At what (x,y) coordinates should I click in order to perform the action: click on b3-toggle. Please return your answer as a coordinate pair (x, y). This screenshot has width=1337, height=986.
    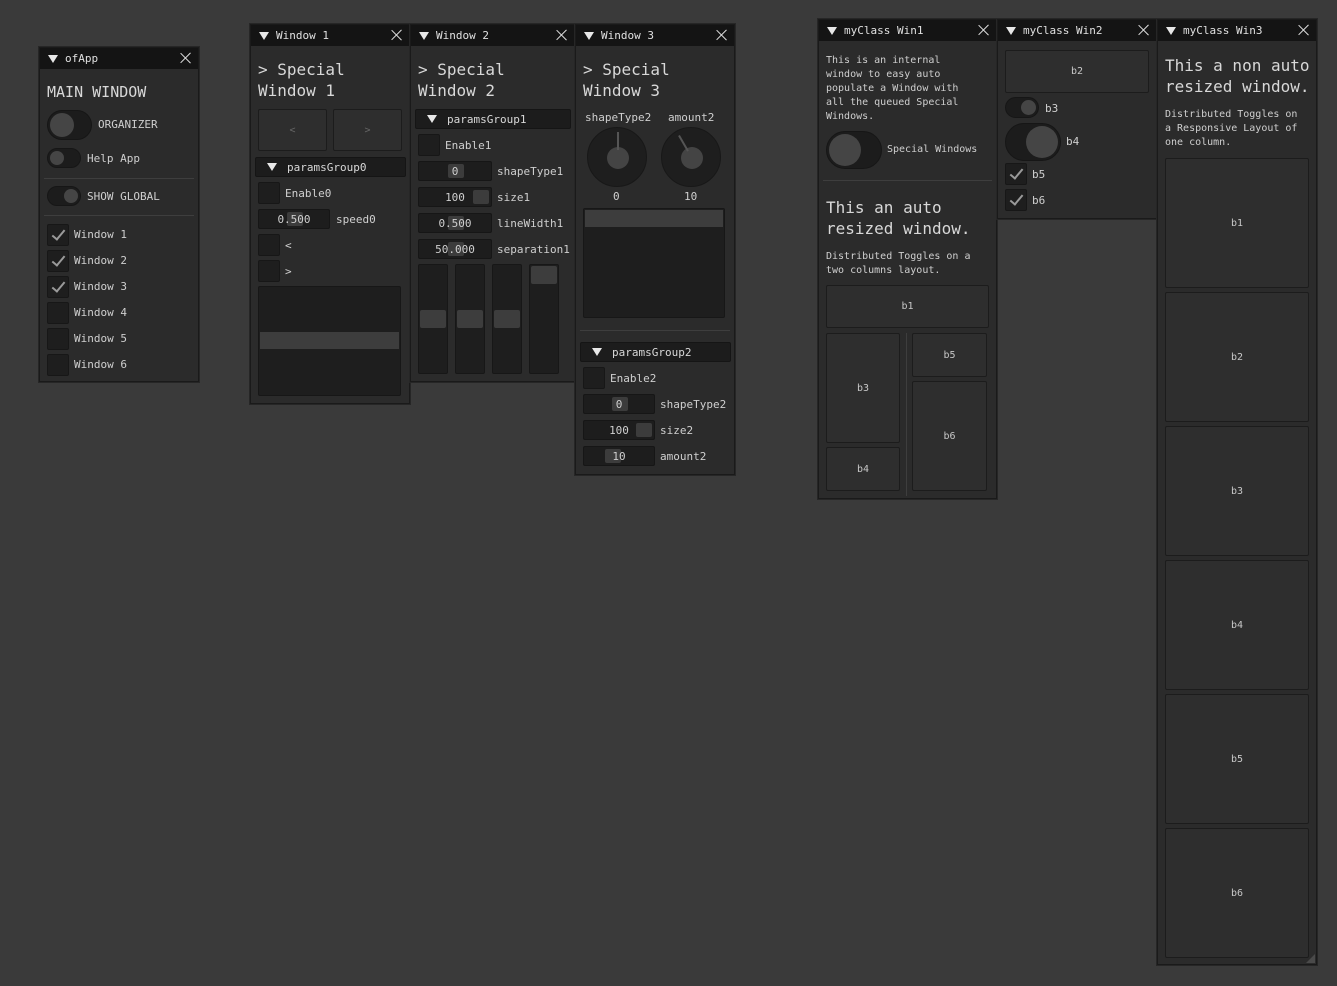
    Looking at the image, I should click on (1022, 107).